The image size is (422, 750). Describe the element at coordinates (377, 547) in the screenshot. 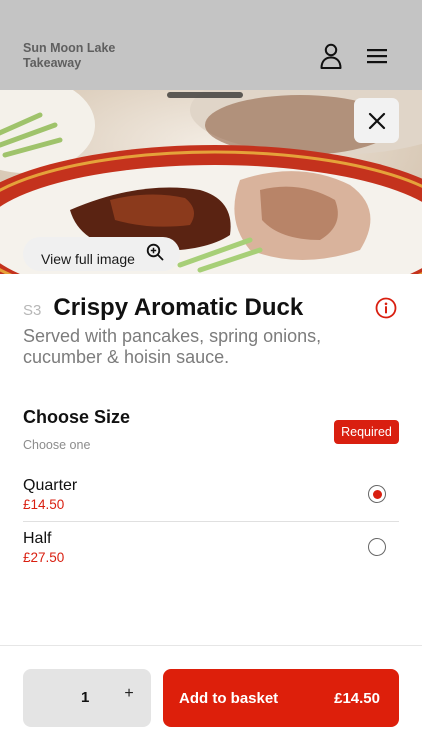

I see `radio-button` at that location.